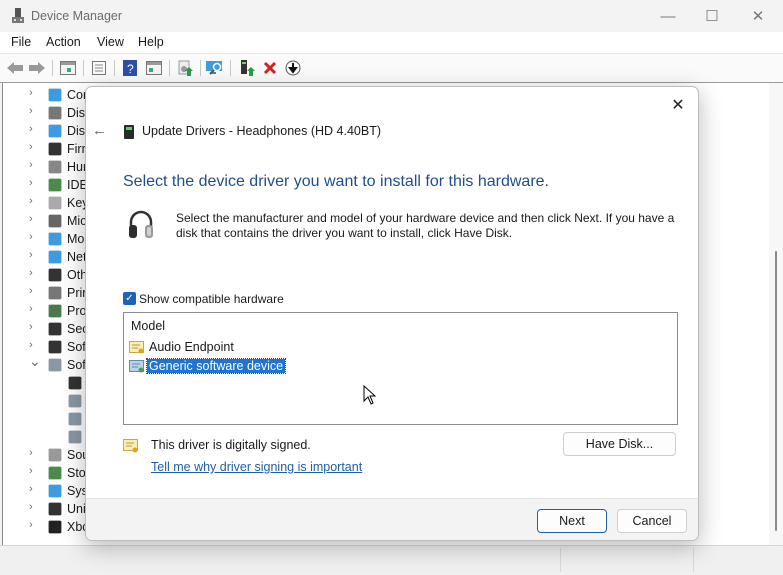 The width and height of the screenshot is (783, 575). What do you see at coordinates (391, 68) in the screenshot?
I see `toolbar: ?` at bounding box center [391, 68].